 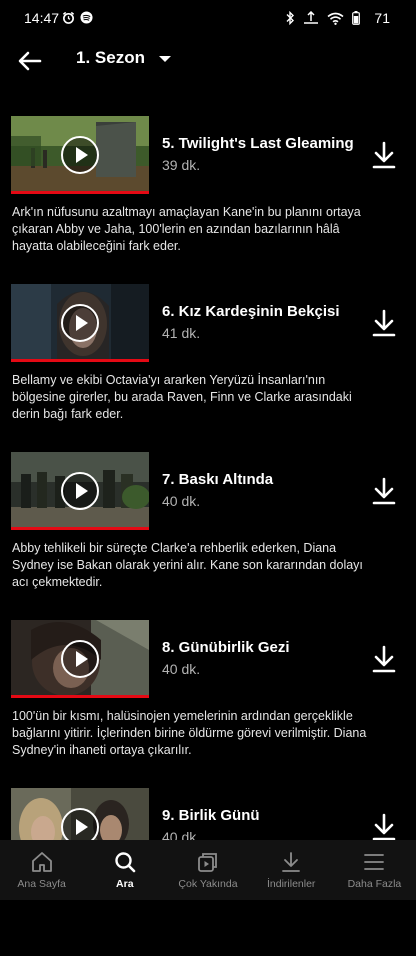 What do you see at coordinates (211, 815) in the screenshot?
I see `episode-title: 9. Birlik Günü` at bounding box center [211, 815].